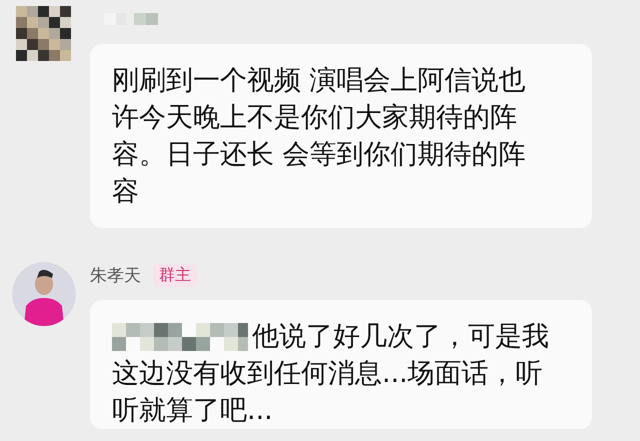 The width and height of the screenshot is (640, 441). What do you see at coordinates (115, 275) in the screenshot?
I see `sender-name: 朱孝天` at bounding box center [115, 275].